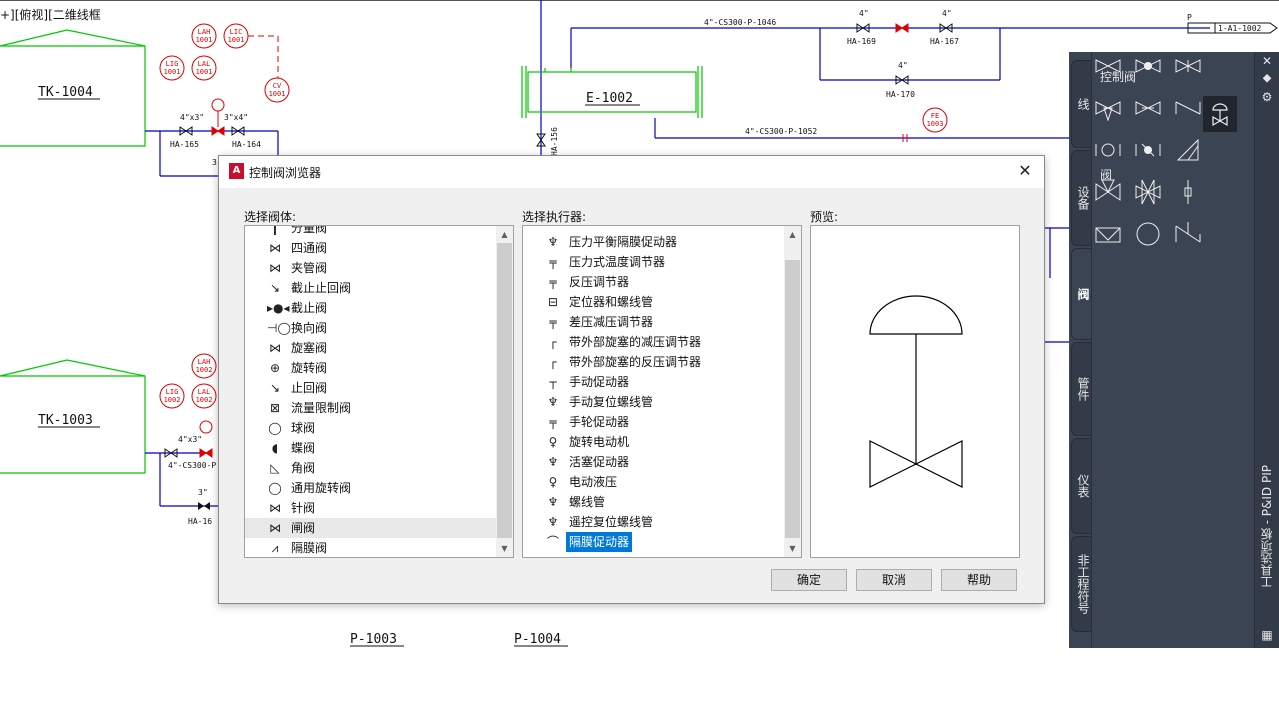  What do you see at coordinates (944, 41) in the screenshot?
I see `svg-text: HA-167` at bounding box center [944, 41].